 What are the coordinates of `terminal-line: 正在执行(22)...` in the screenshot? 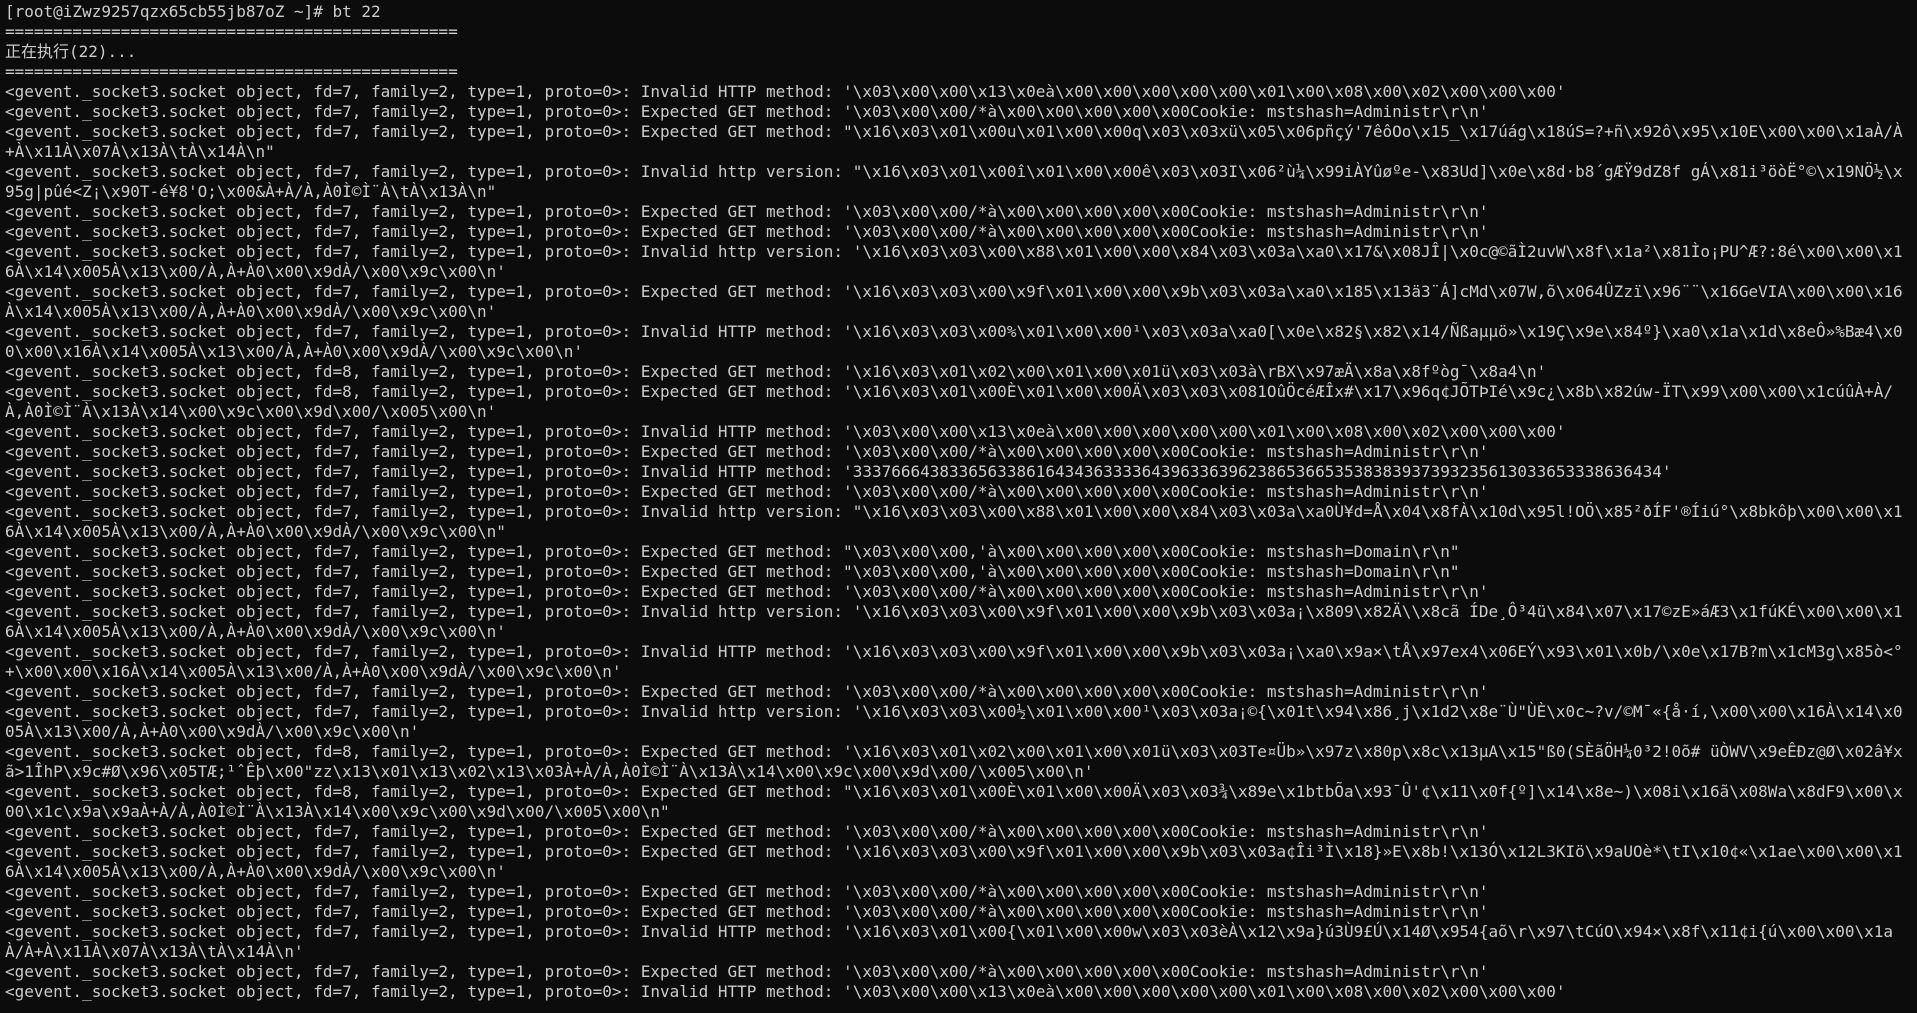 It's located at (71, 51).